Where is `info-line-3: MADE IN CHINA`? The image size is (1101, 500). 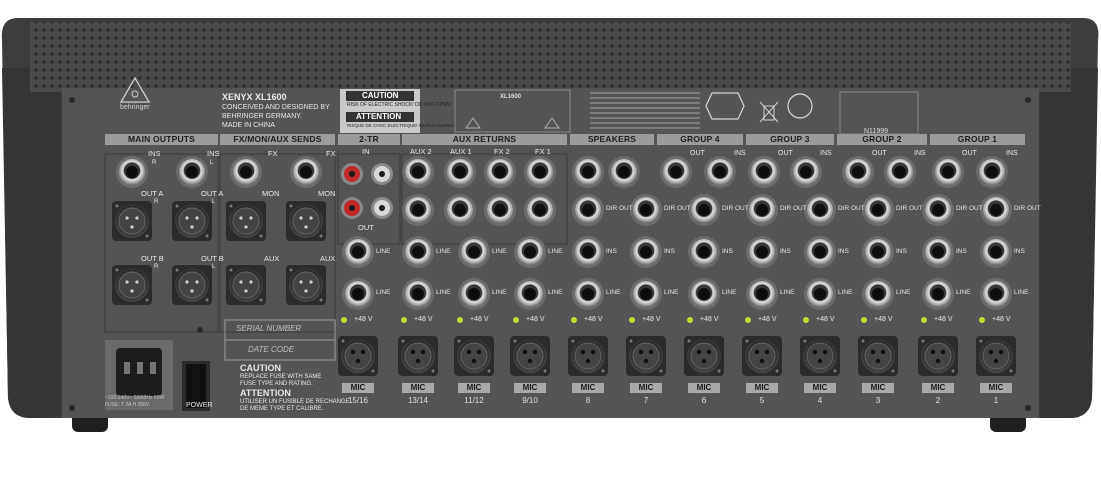 info-line-3: MADE IN CHINA is located at coordinates (248, 125).